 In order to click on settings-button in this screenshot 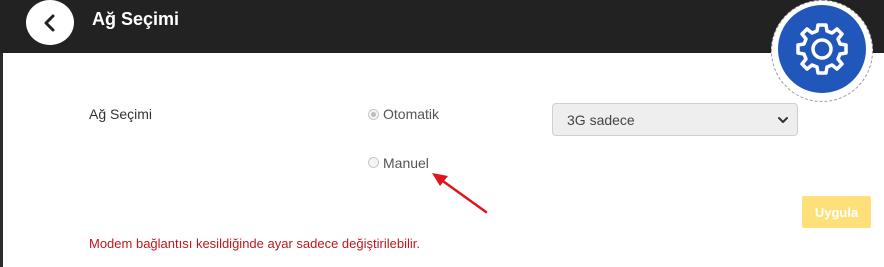, I will do `click(822, 49)`.